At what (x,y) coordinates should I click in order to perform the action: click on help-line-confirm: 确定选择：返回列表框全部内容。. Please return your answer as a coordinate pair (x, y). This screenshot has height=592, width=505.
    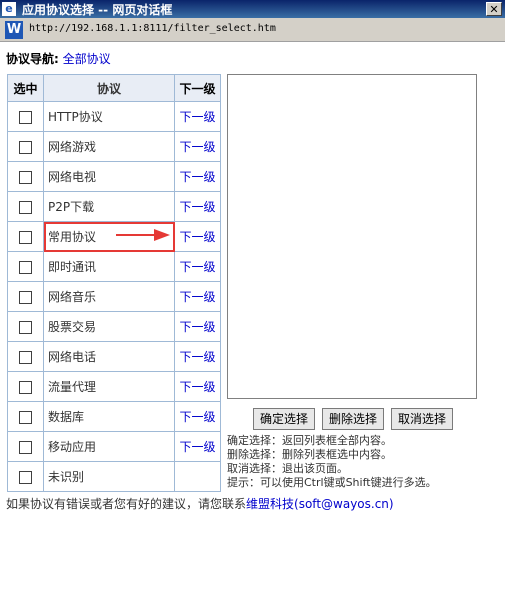
    Looking at the image, I should click on (309, 440).